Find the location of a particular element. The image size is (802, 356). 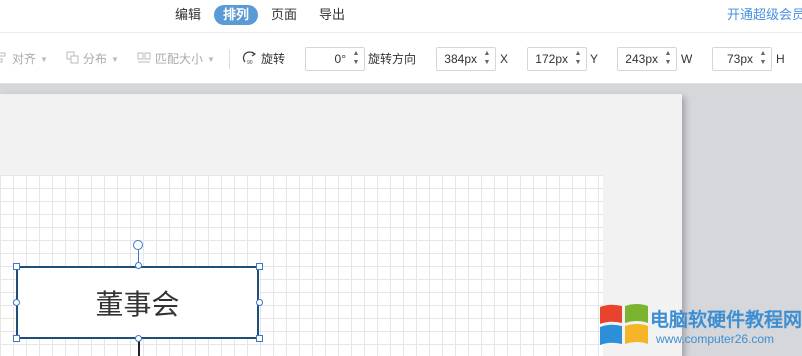

w-label: W is located at coordinates (687, 59).